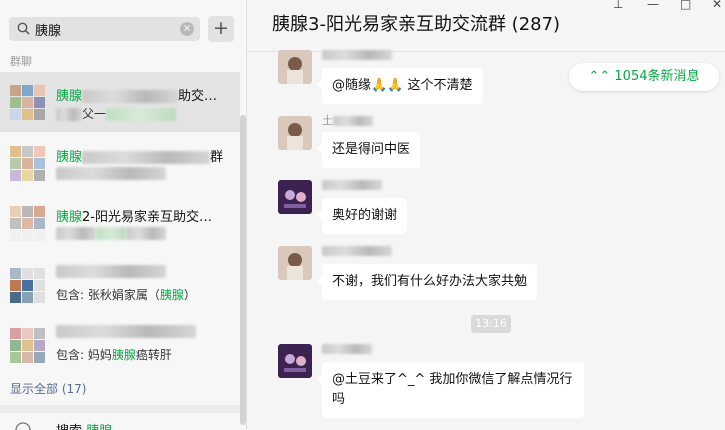 This screenshot has width=725, height=430. I want to click on search-icon, so click(23, 28).